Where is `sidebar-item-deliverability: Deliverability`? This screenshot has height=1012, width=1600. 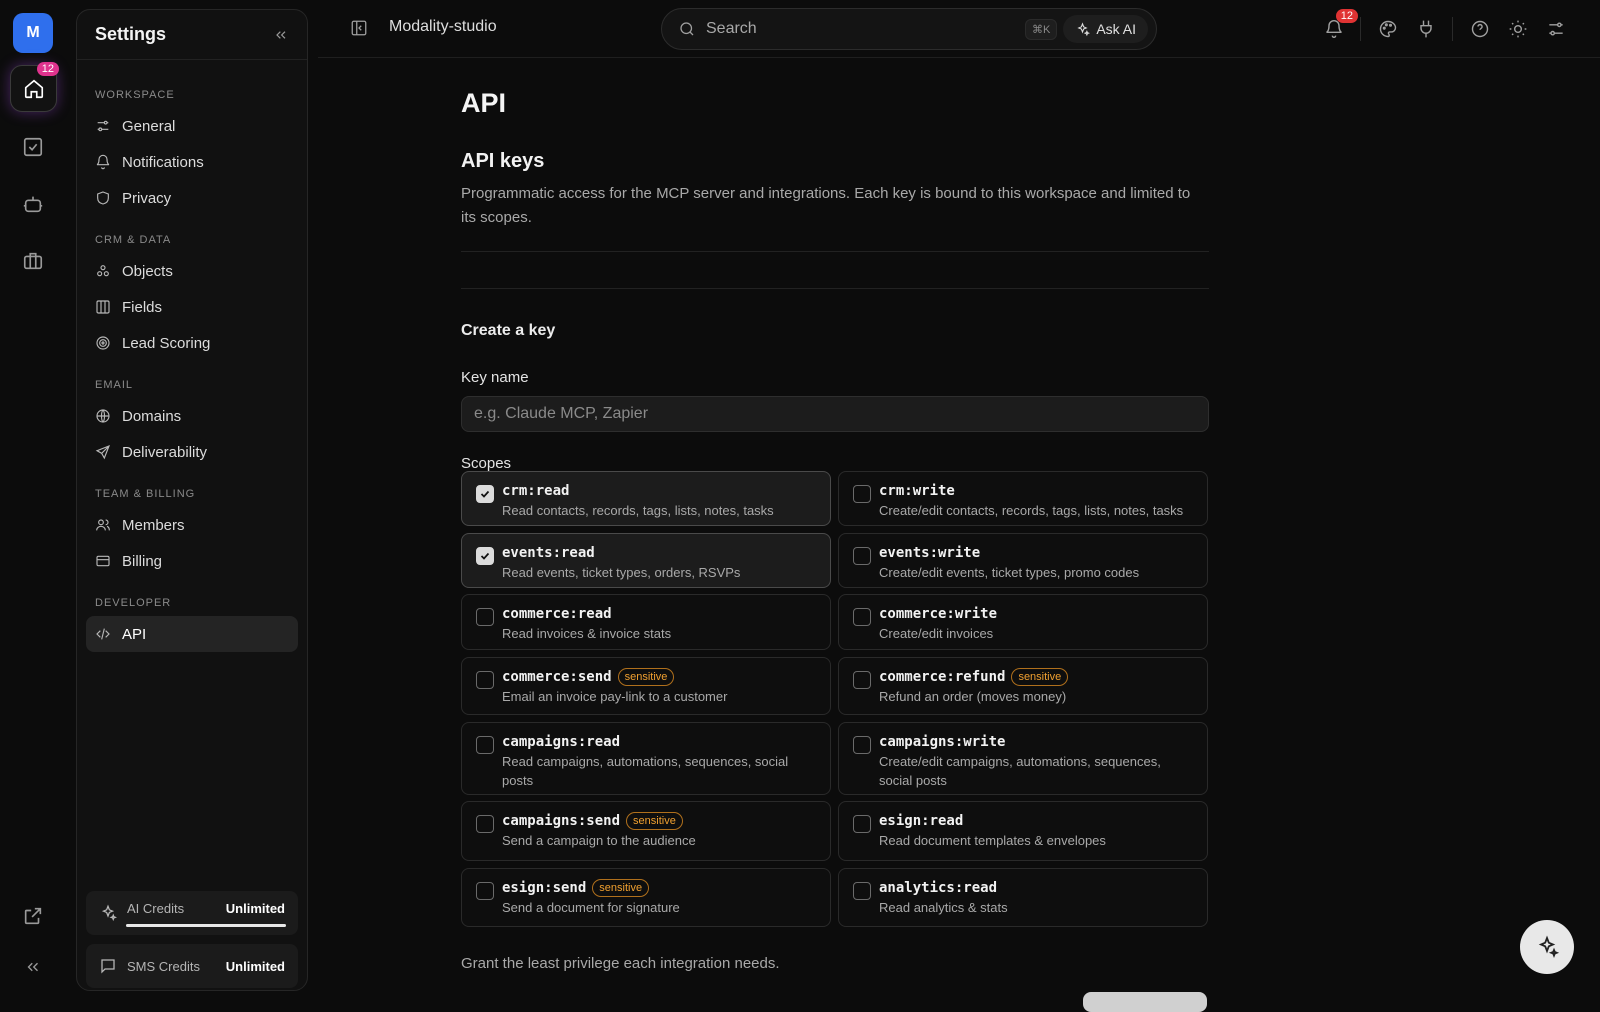 sidebar-item-deliverability: Deliverability is located at coordinates (192, 452).